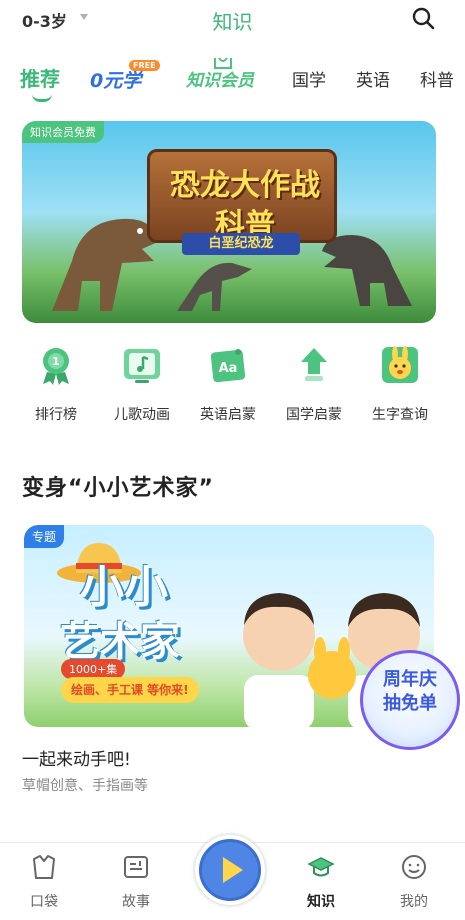 The image size is (465, 920). What do you see at coordinates (44, 902) in the screenshot?
I see `nav-label: 口袋` at bounding box center [44, 902].